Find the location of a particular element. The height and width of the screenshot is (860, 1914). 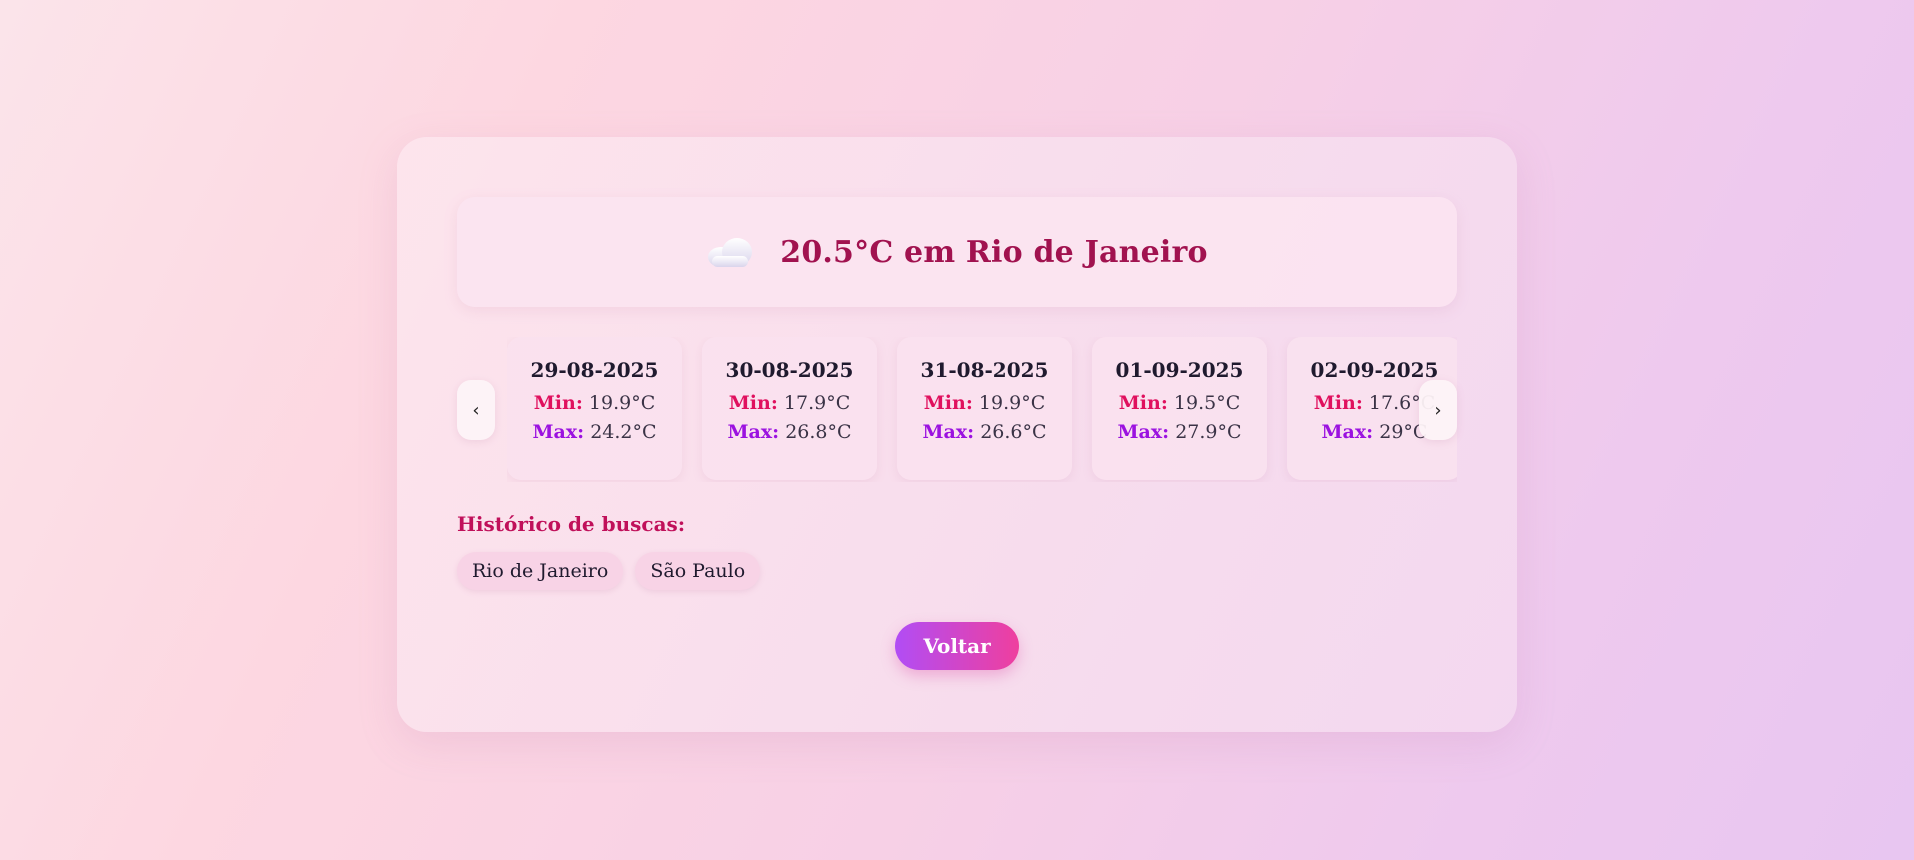

forecast-day-card: 29-08-2025 Min: 19.9°C Max: 24.2°C is located at coordinates (594, 408).